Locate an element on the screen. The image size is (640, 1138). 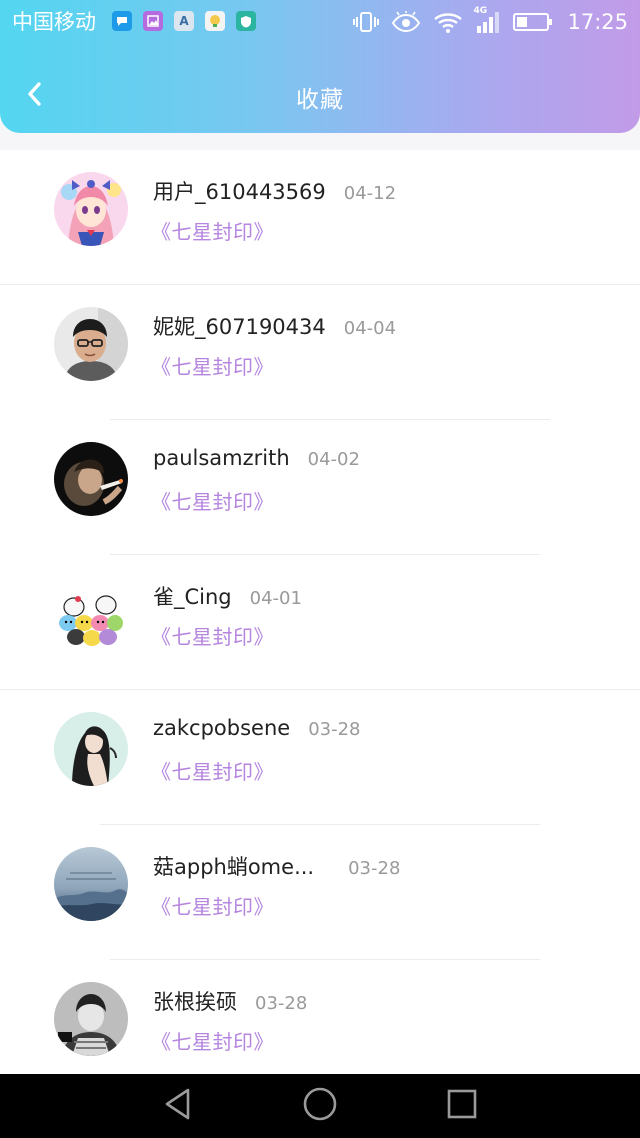
nav-recents-button is located at coordinates (462, 1106).